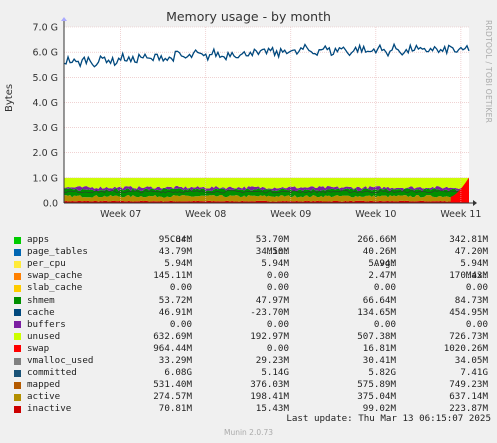 The image size is (497, 443). Describe the element at coordinates (175, 240) in the screenshot. I see `legend-cur-value: 95.84M` at that location.